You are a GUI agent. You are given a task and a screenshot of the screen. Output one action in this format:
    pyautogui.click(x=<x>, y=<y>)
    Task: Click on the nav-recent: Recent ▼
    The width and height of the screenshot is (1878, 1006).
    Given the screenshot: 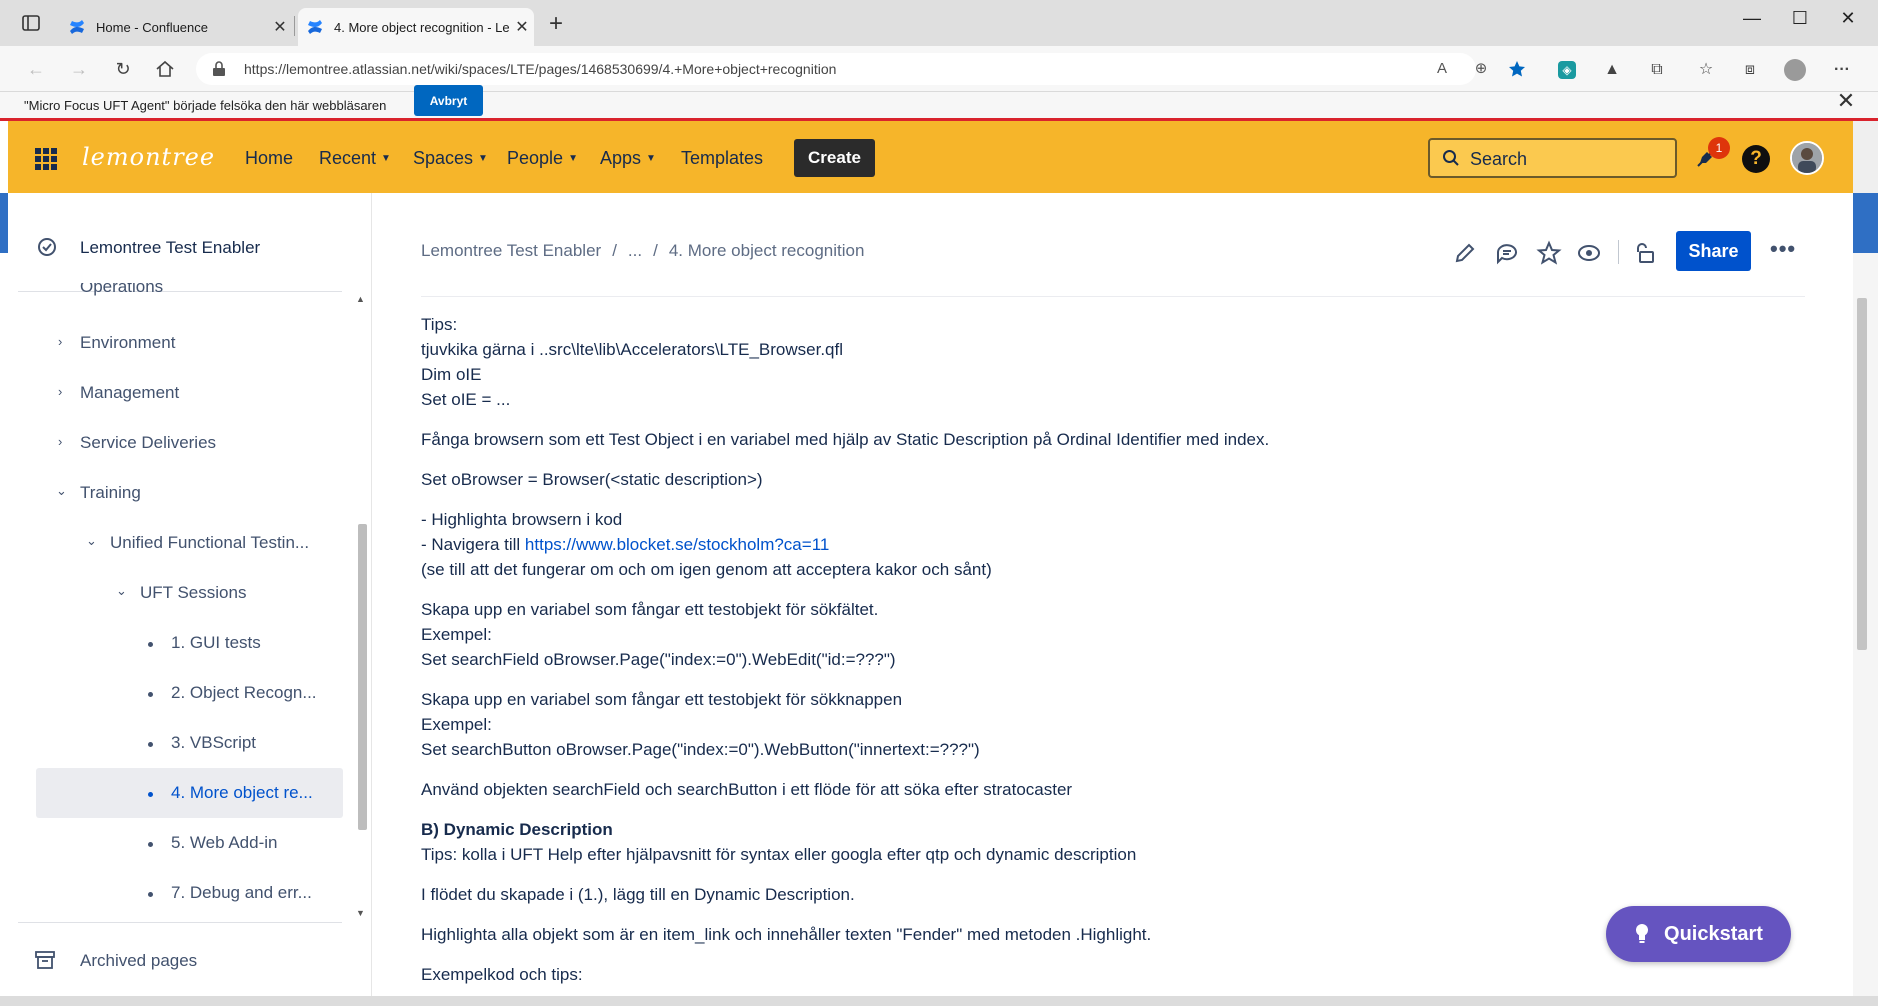 What is the action you would take?
    pyautogui.click(x=355, y=158)
    